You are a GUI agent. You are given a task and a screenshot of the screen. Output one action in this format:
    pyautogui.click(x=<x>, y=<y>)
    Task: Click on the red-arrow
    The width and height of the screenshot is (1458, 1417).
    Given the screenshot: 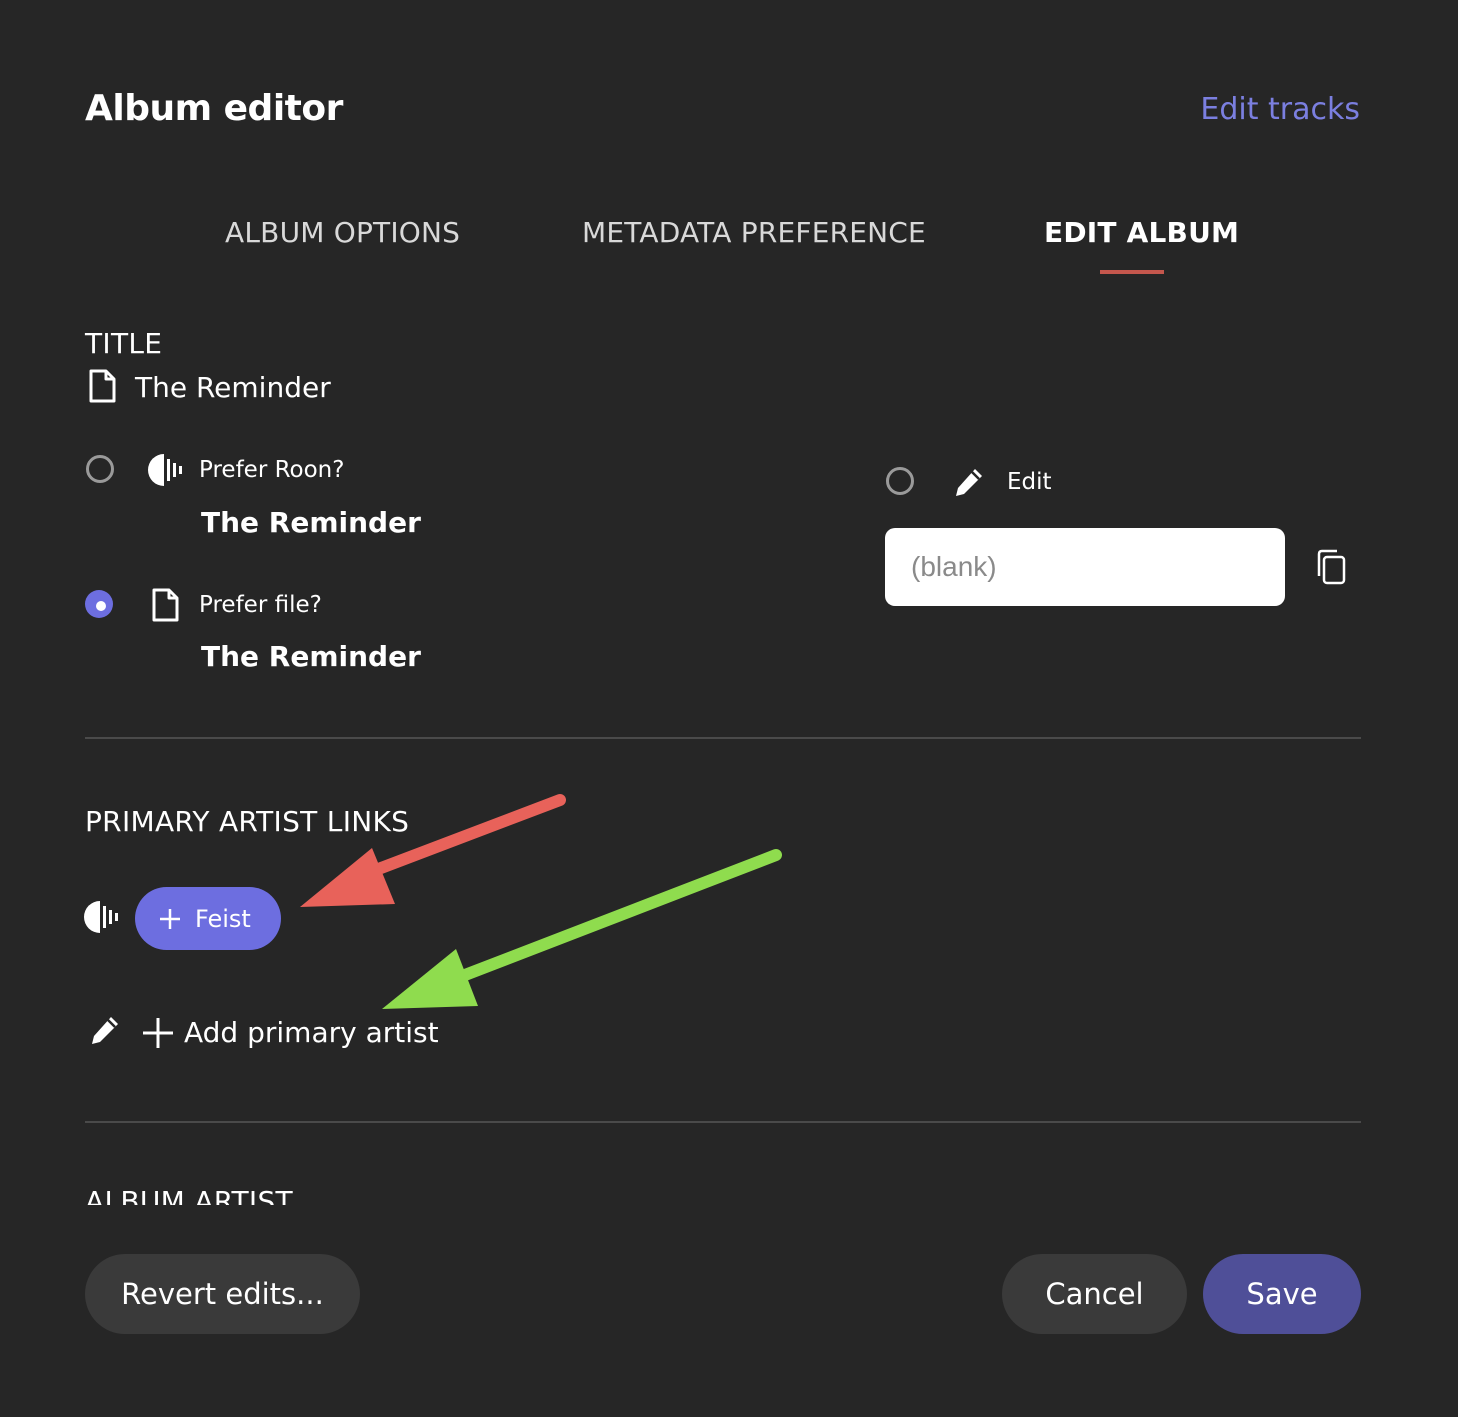 What is the action you would take?
    pyautogui.click(x=433, y=850)
    